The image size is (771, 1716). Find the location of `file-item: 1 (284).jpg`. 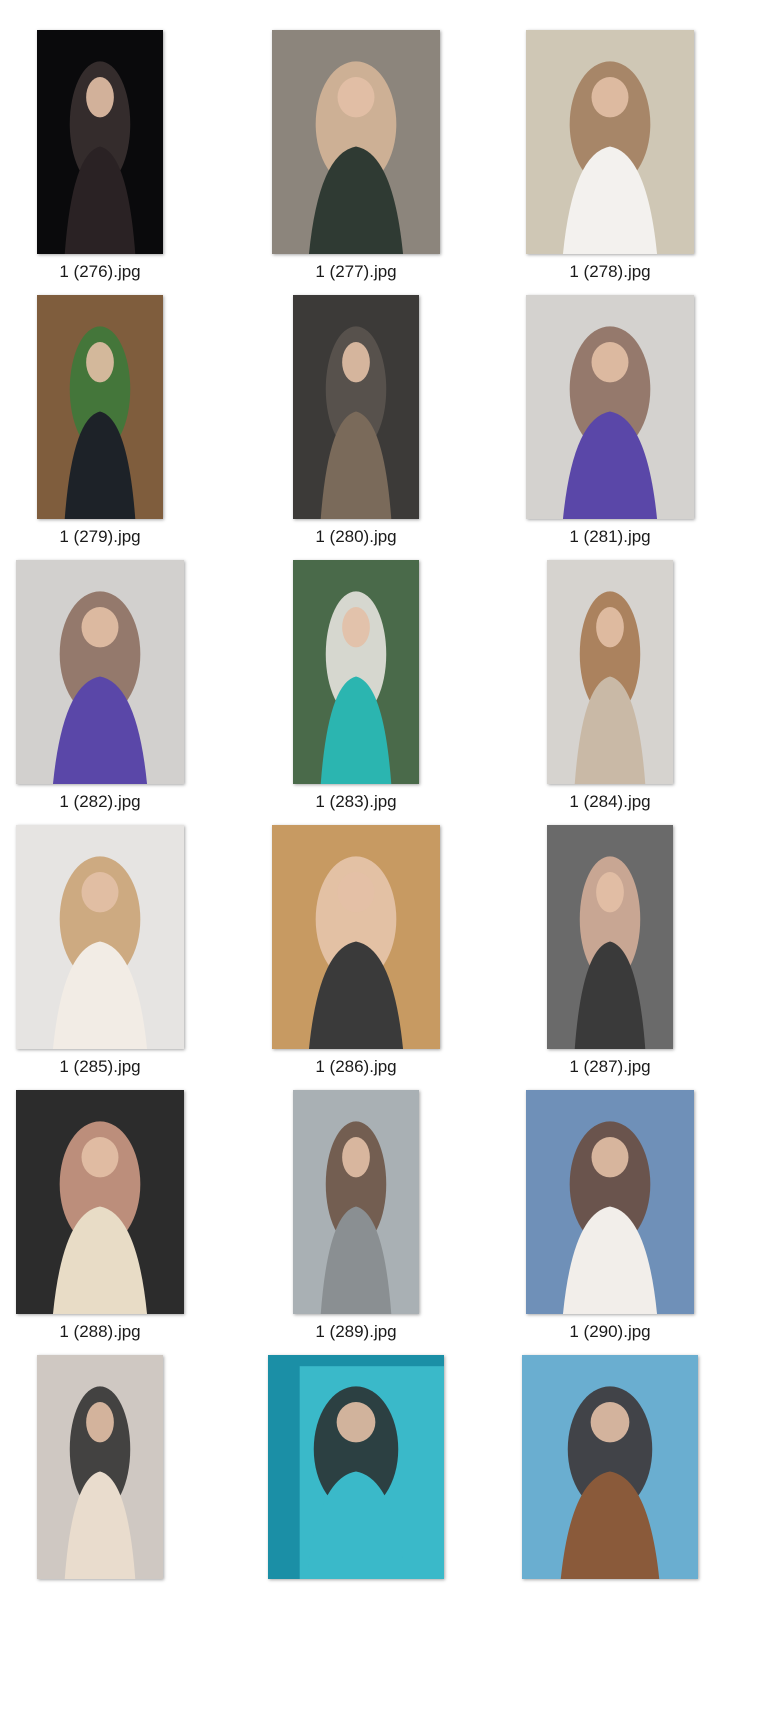

file-item: 1 (284).jpg is located at coordinates (610, 681).